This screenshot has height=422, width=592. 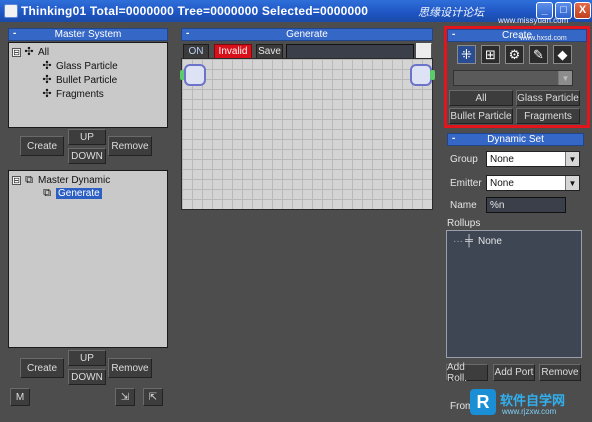 What do you see at coordinates (517, 77) in the screenshot?
I see `highlight-frame` at bounding box center [517, 77].